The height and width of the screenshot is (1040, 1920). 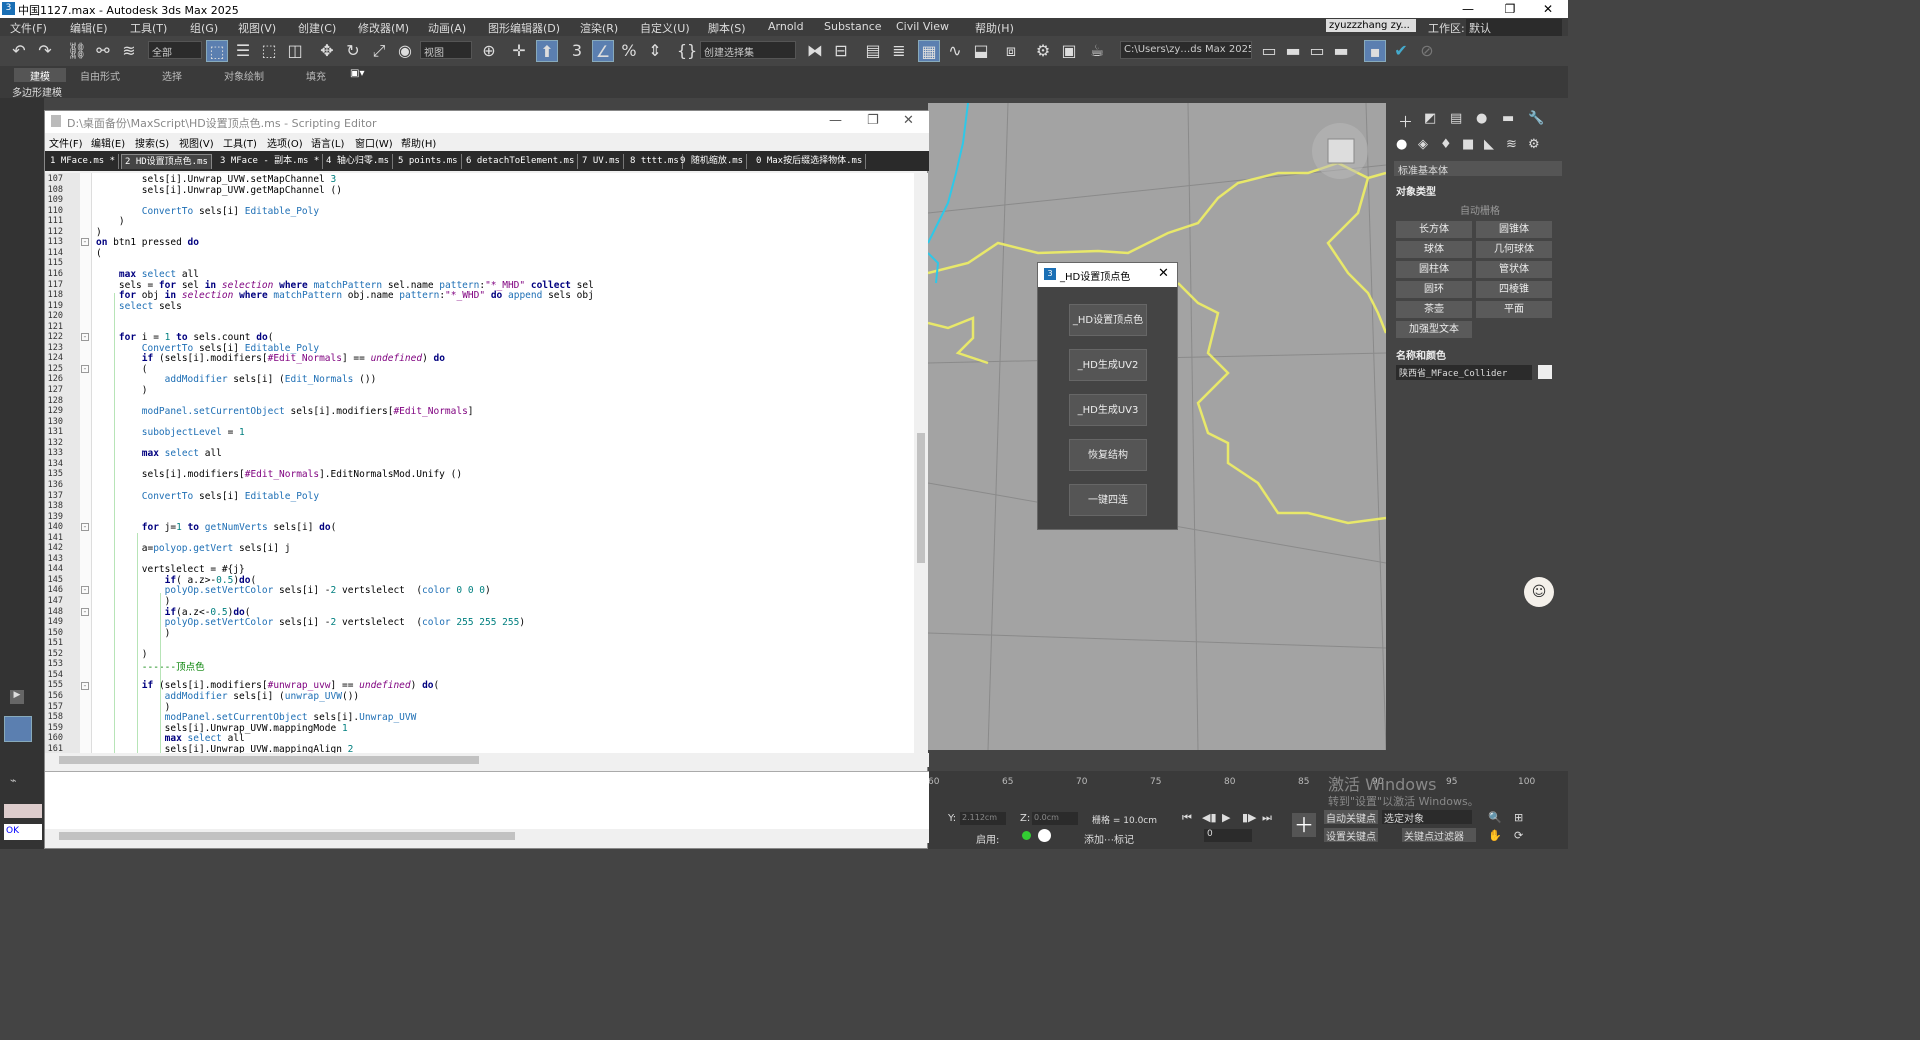 I want to click on autogrid-checkbox: 自动栅格, so click(x=1480, y=209).